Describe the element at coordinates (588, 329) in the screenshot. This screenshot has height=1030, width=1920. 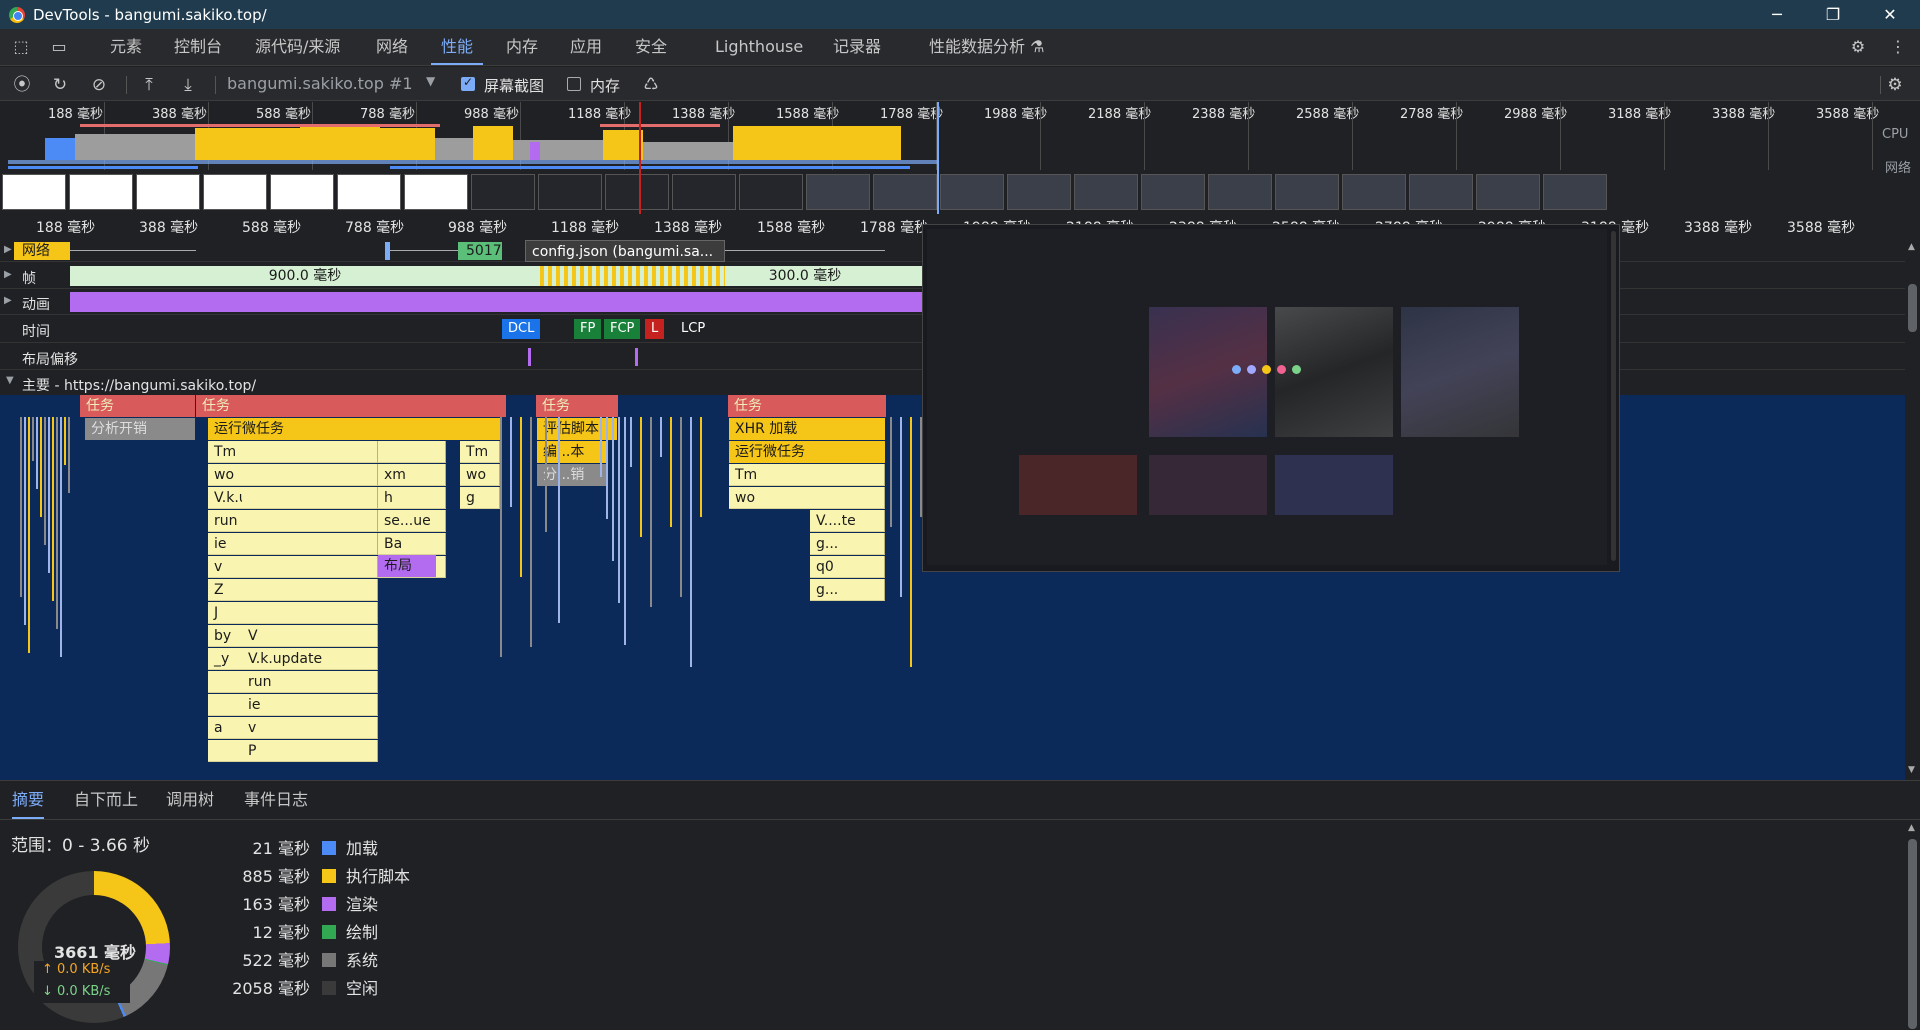
I see `fp-marker: FP` at that location.